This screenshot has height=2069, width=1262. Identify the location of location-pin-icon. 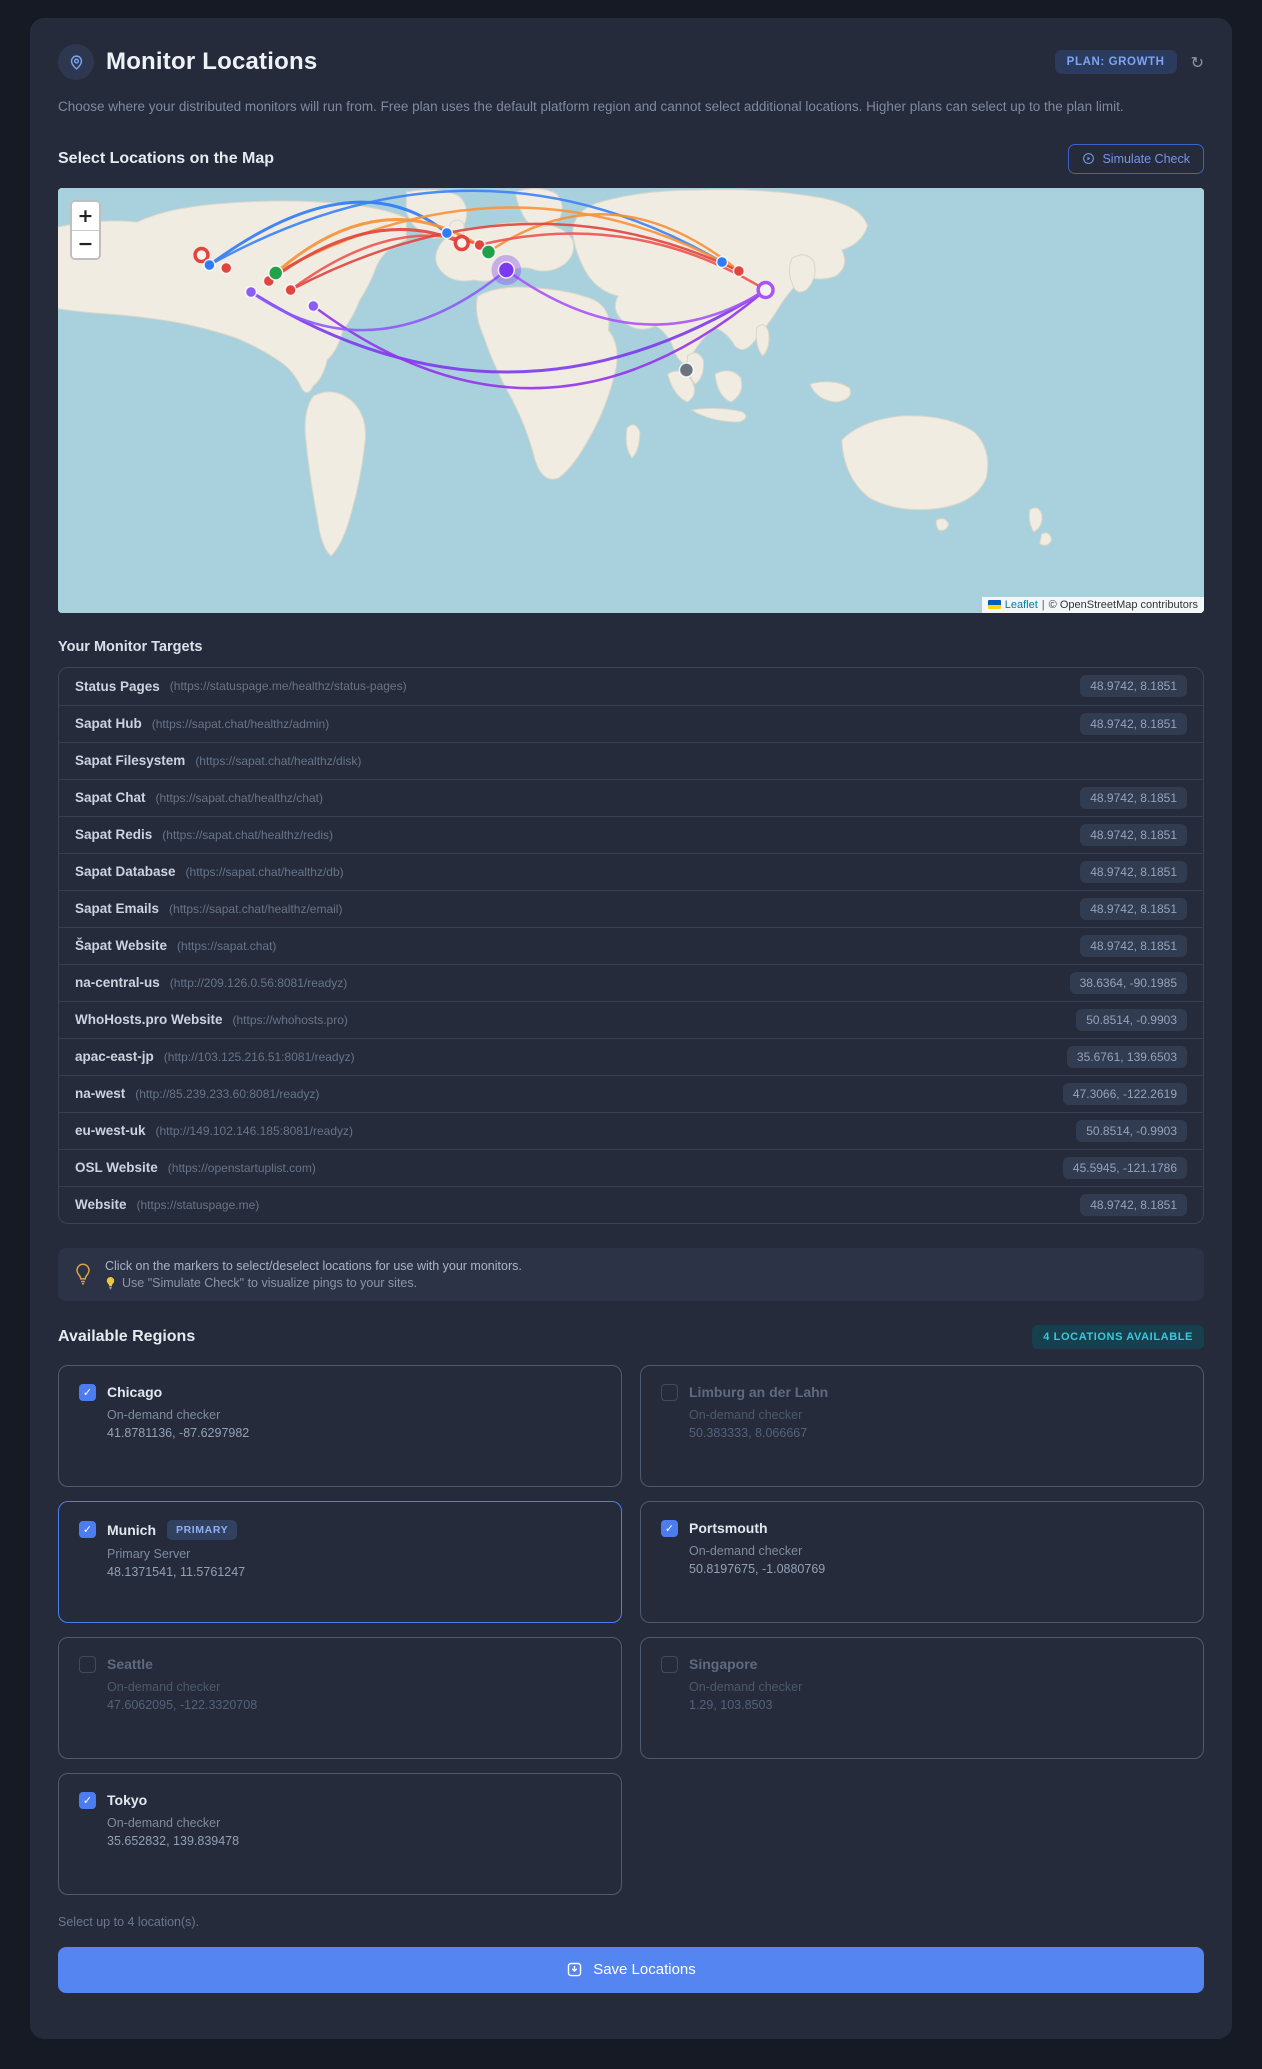
(76, 62).